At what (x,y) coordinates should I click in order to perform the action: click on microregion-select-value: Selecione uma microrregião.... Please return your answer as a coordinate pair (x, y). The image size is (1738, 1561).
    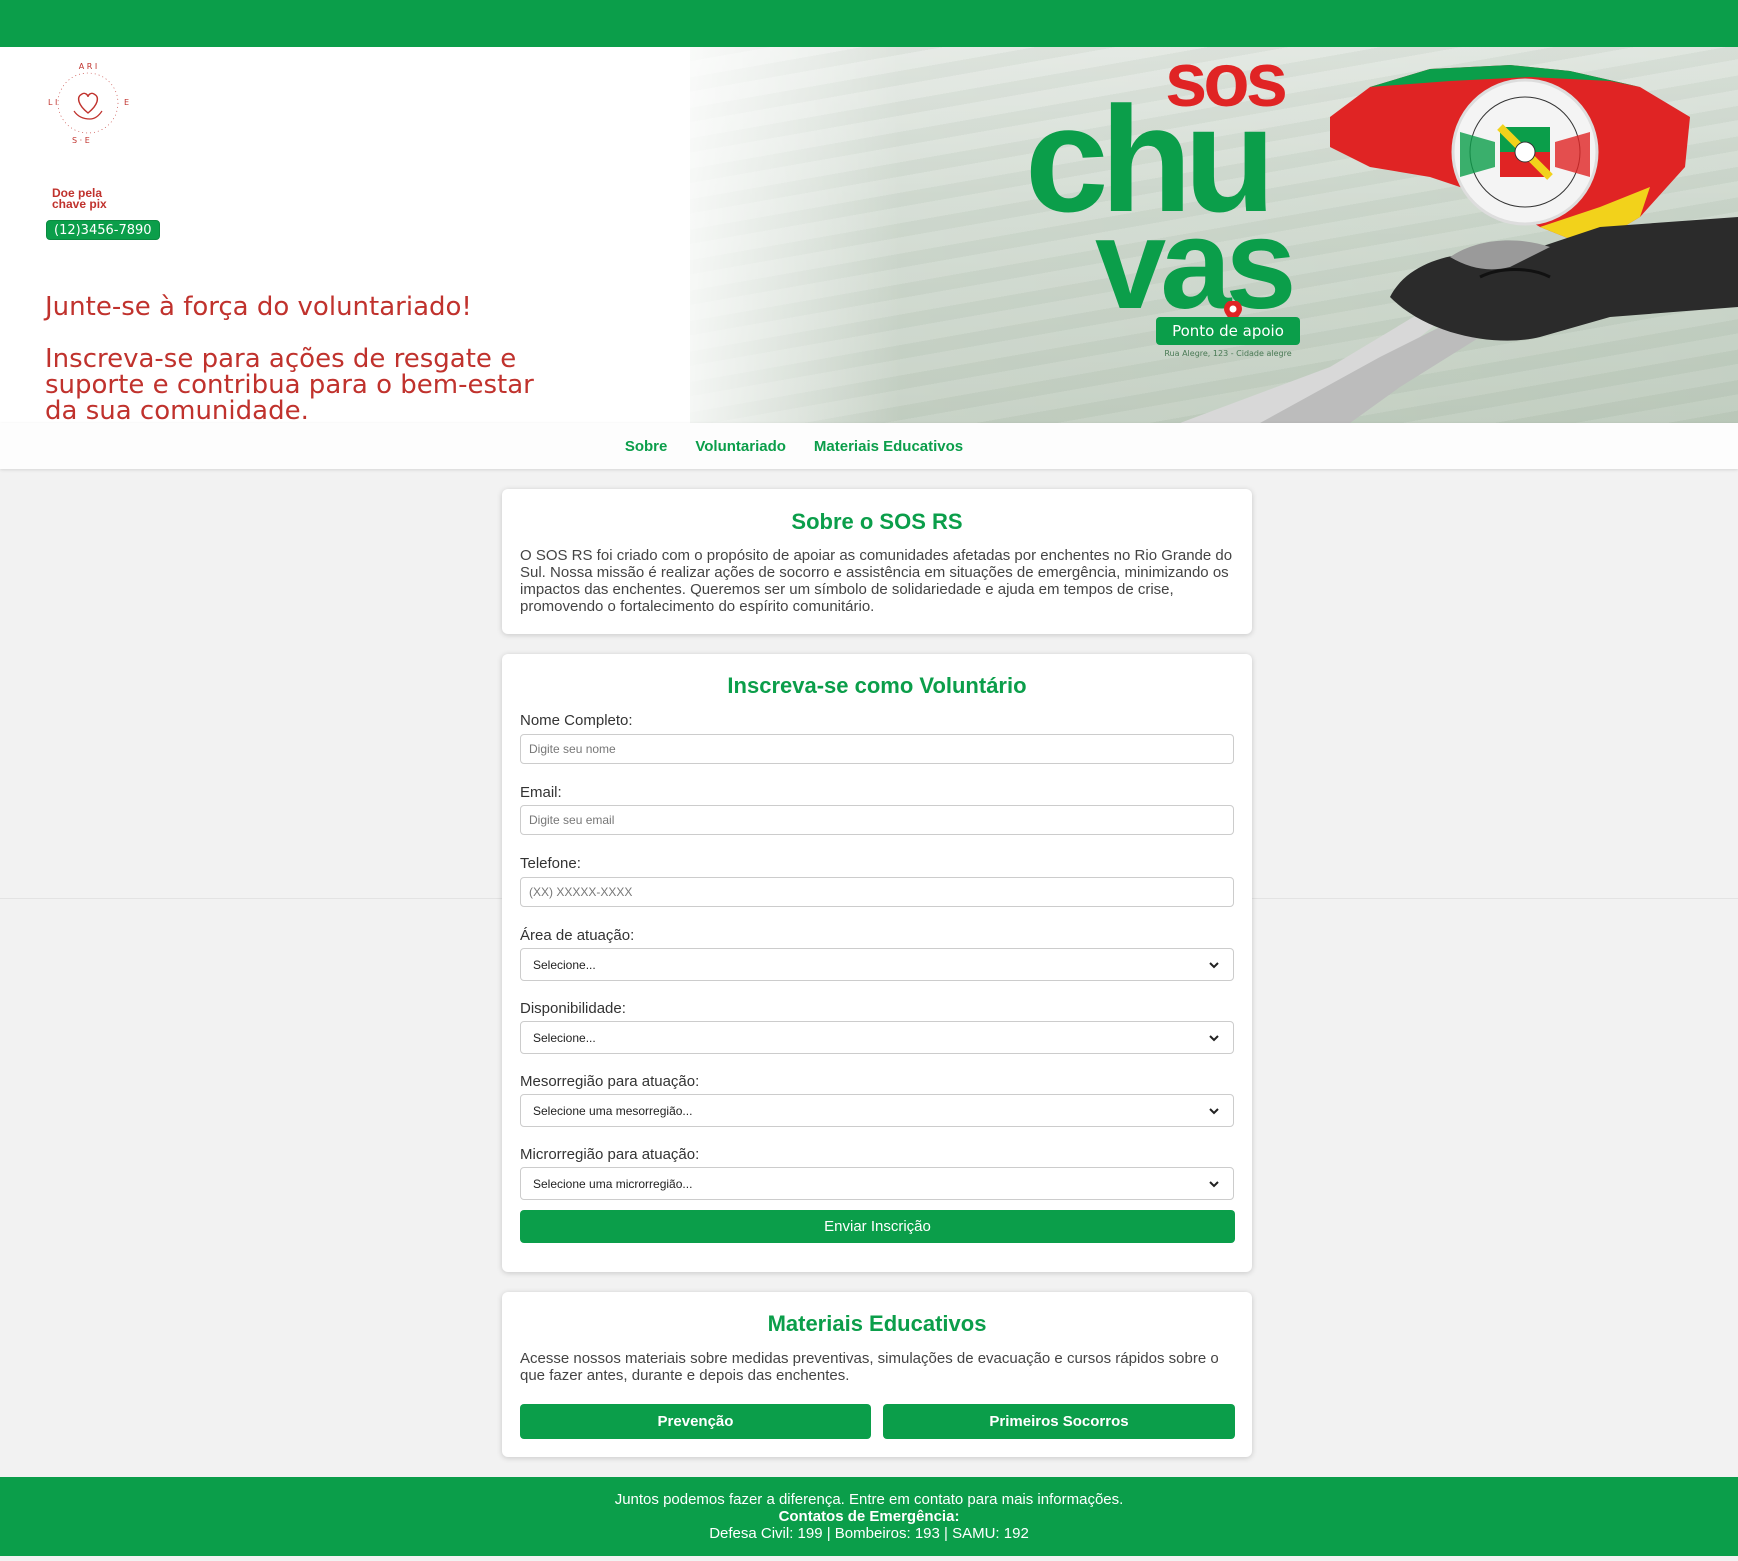
    Looking at the image, I should click on (613, 1183).